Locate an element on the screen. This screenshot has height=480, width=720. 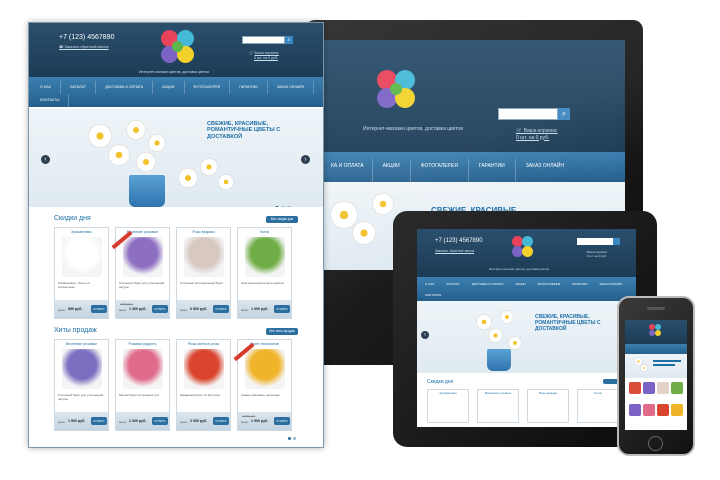
all-hits-button: Все хиты продаж is located at coordinates (282, 331).